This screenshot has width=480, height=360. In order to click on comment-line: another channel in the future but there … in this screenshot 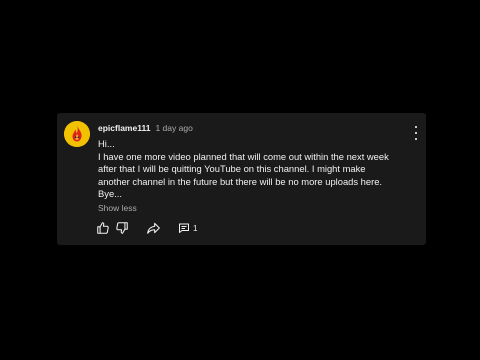, I will do `click(240, 181)`.